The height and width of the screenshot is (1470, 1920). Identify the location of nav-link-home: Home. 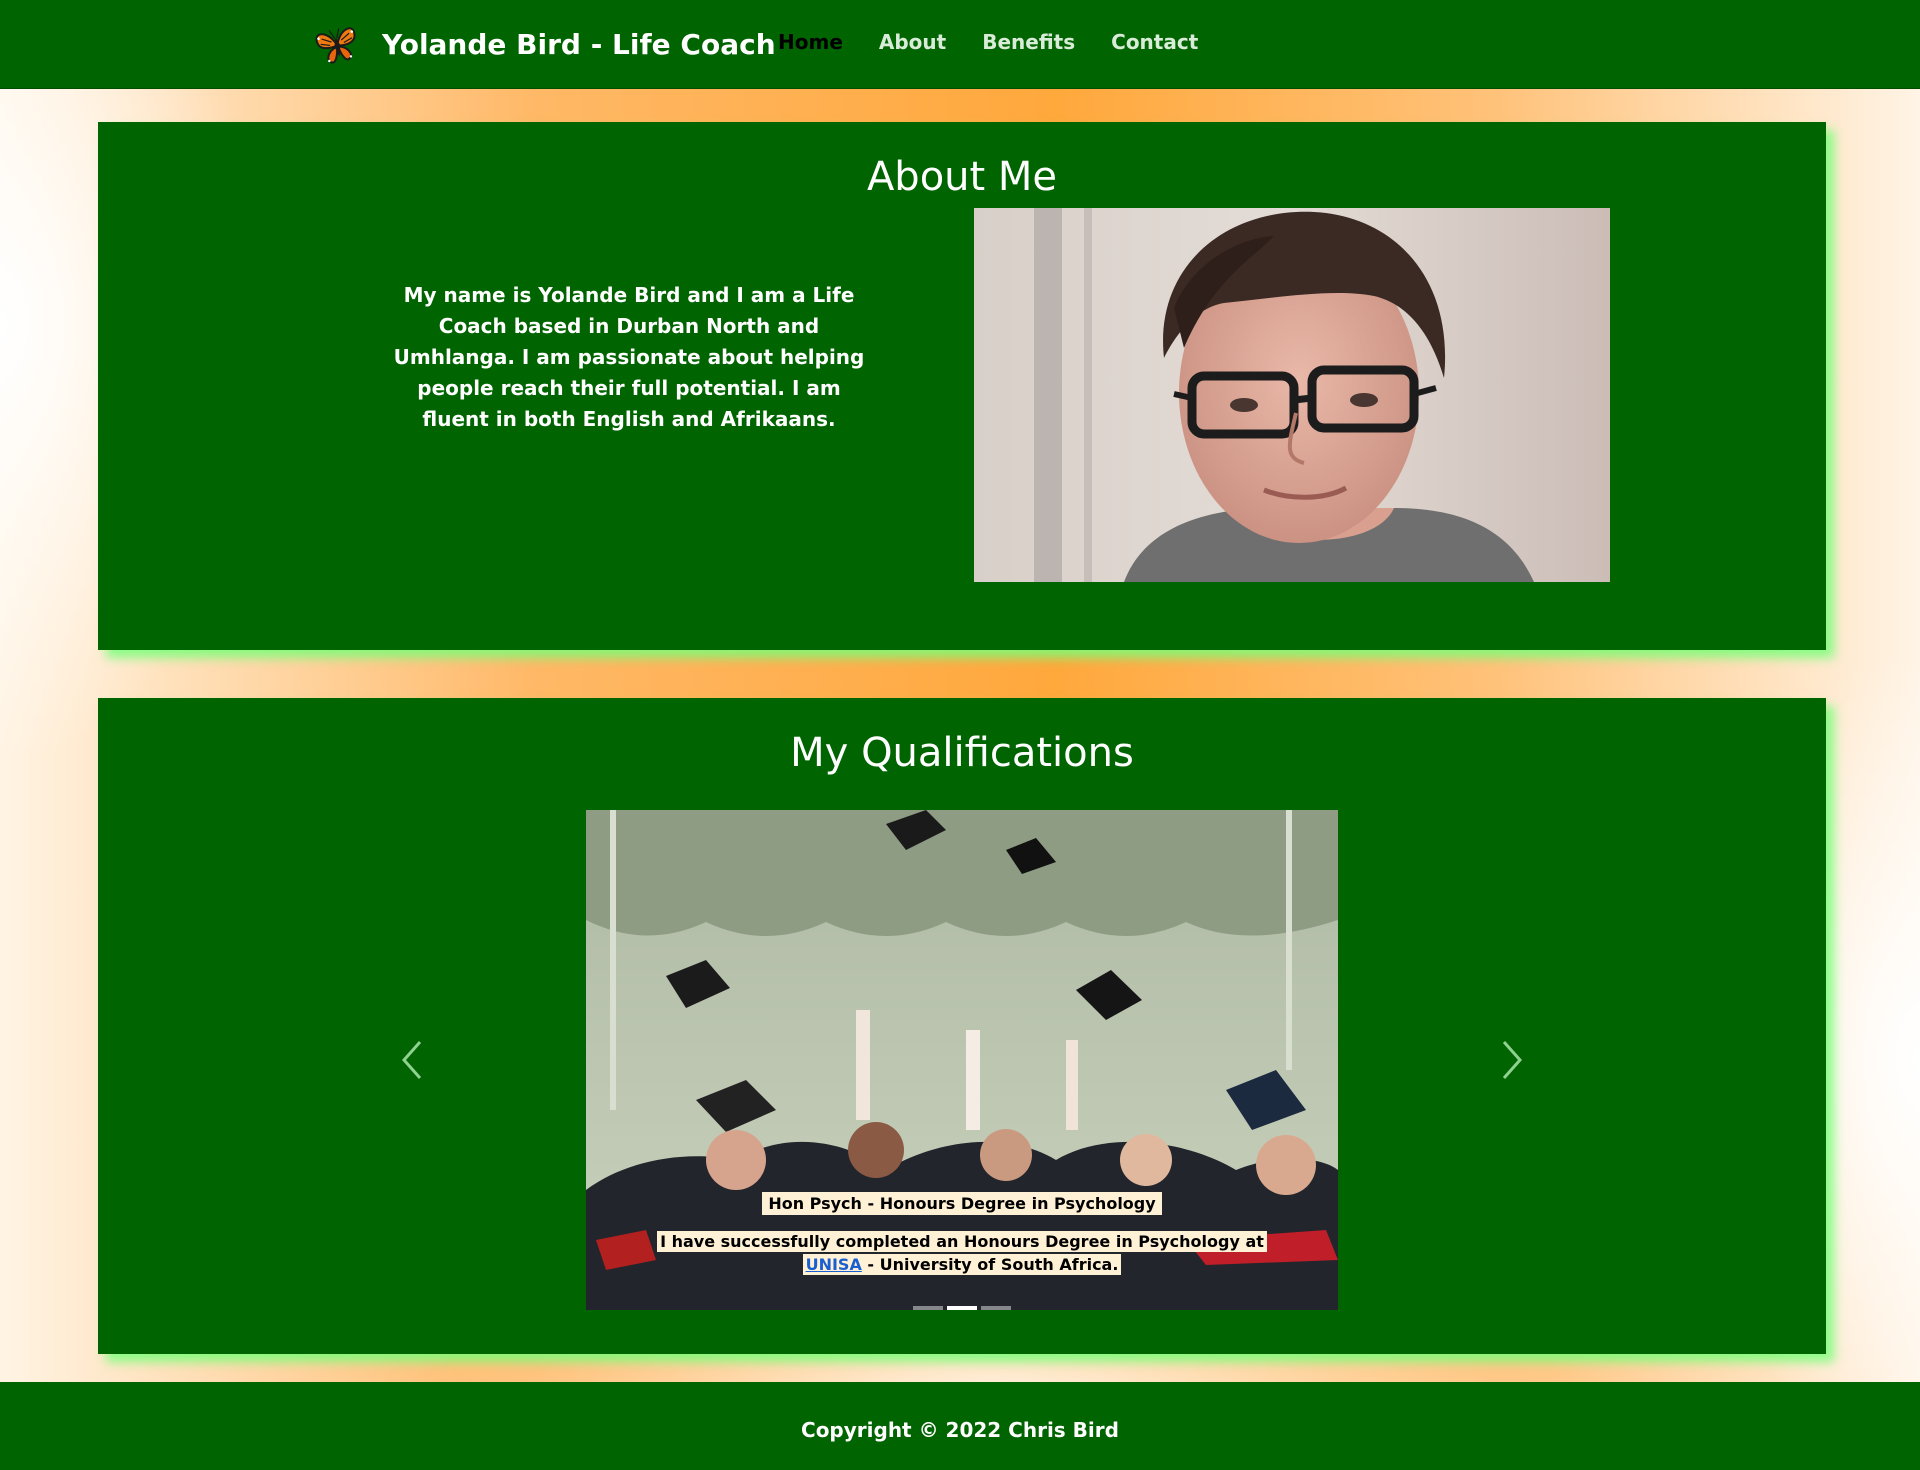
(810, 42).